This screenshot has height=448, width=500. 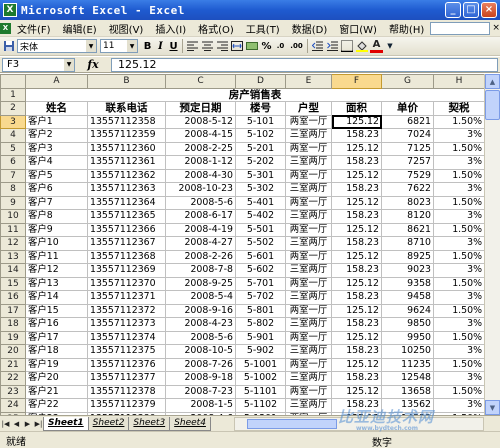 I want to click on row-header: 2, so click(x=13, y=108).